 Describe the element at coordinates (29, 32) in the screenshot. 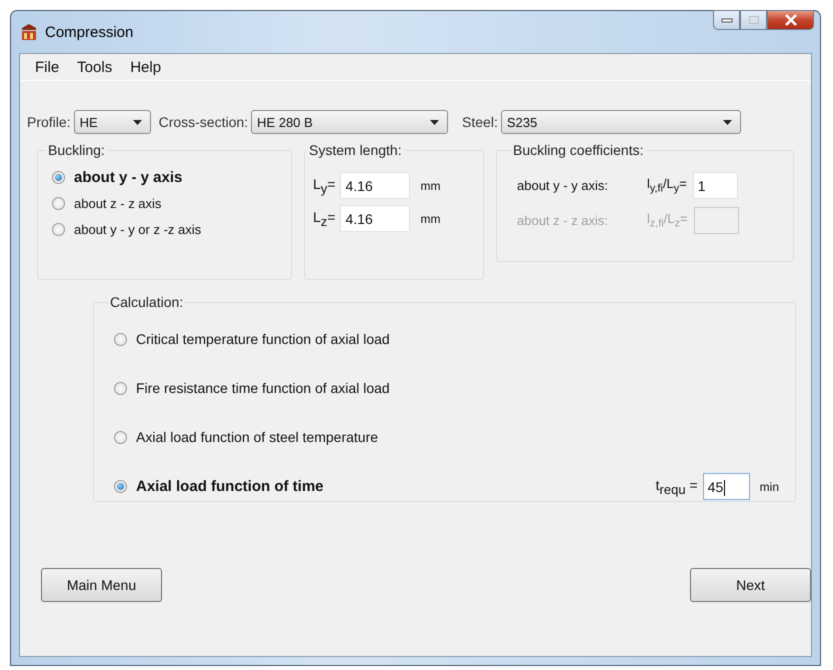

I see `app-icon` at that location.